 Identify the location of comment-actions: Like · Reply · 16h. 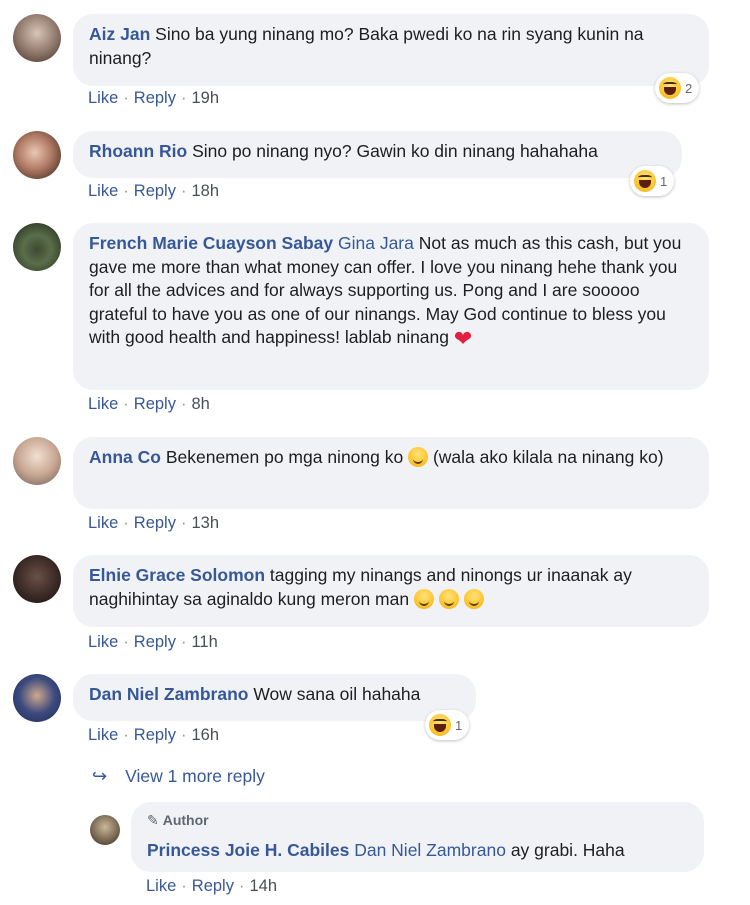
(153, 735).